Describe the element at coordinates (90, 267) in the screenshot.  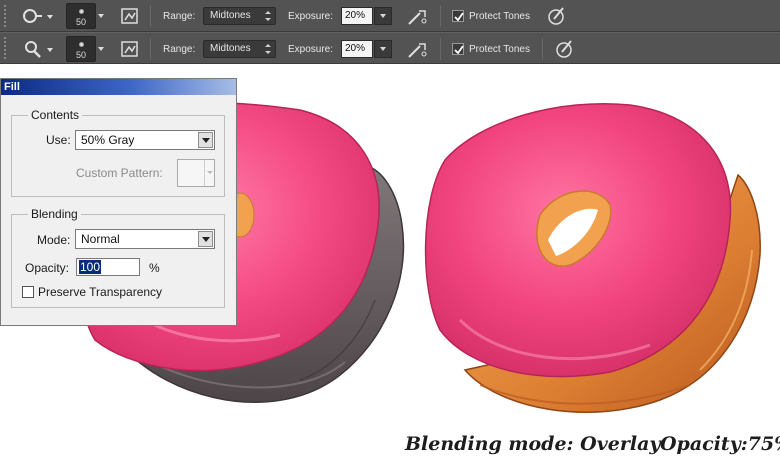
I see `opacity-value: 100` at that location.